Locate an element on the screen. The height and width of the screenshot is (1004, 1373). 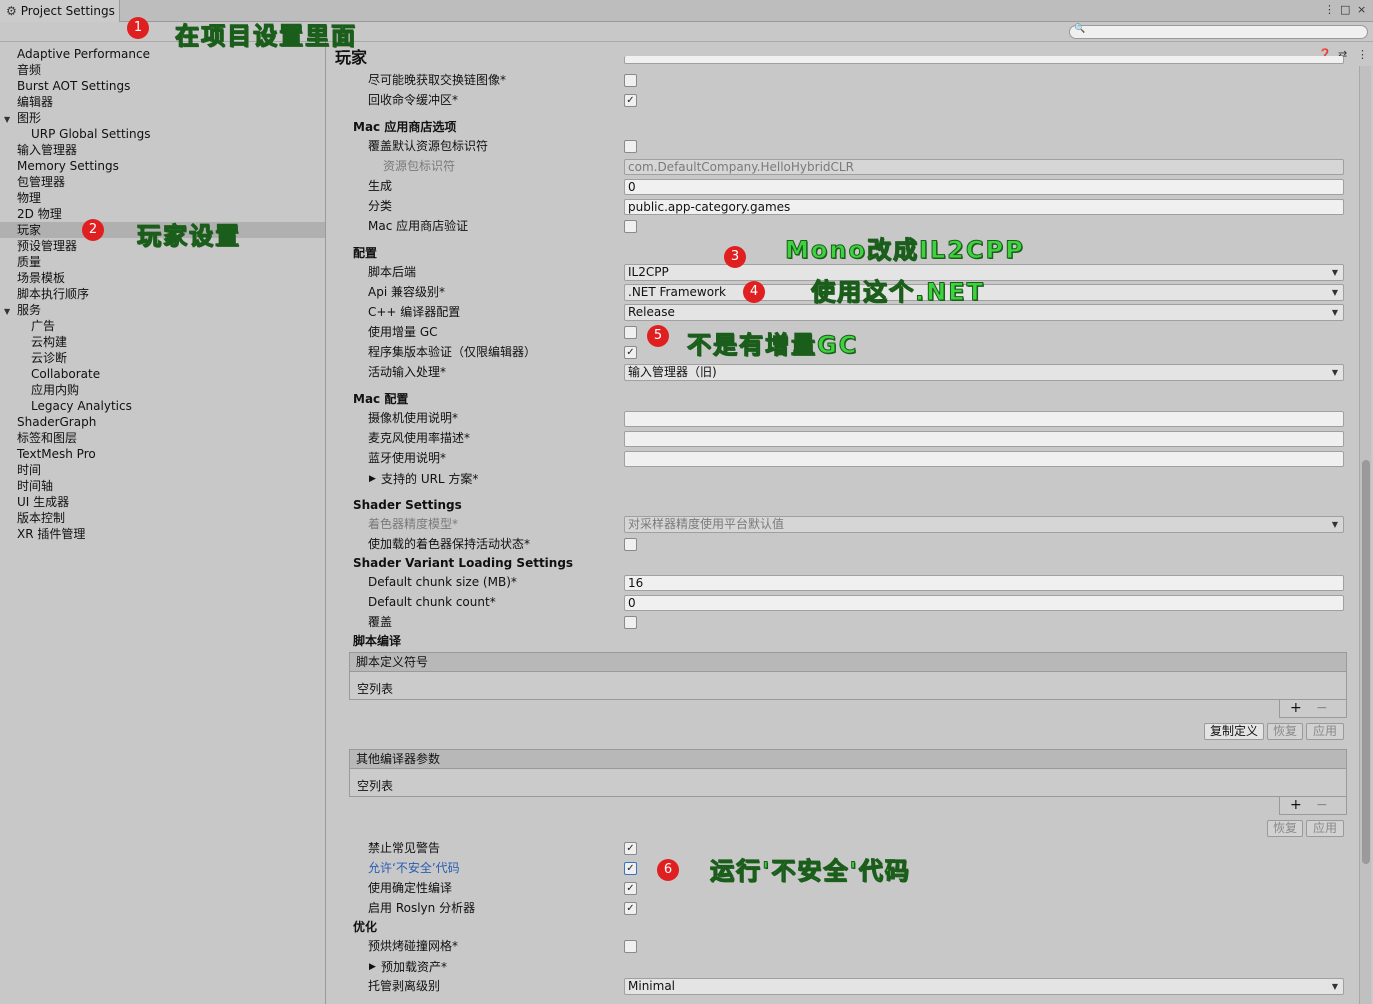
sidebar-item: 输入管理器 is located at coordinates (47, 150).